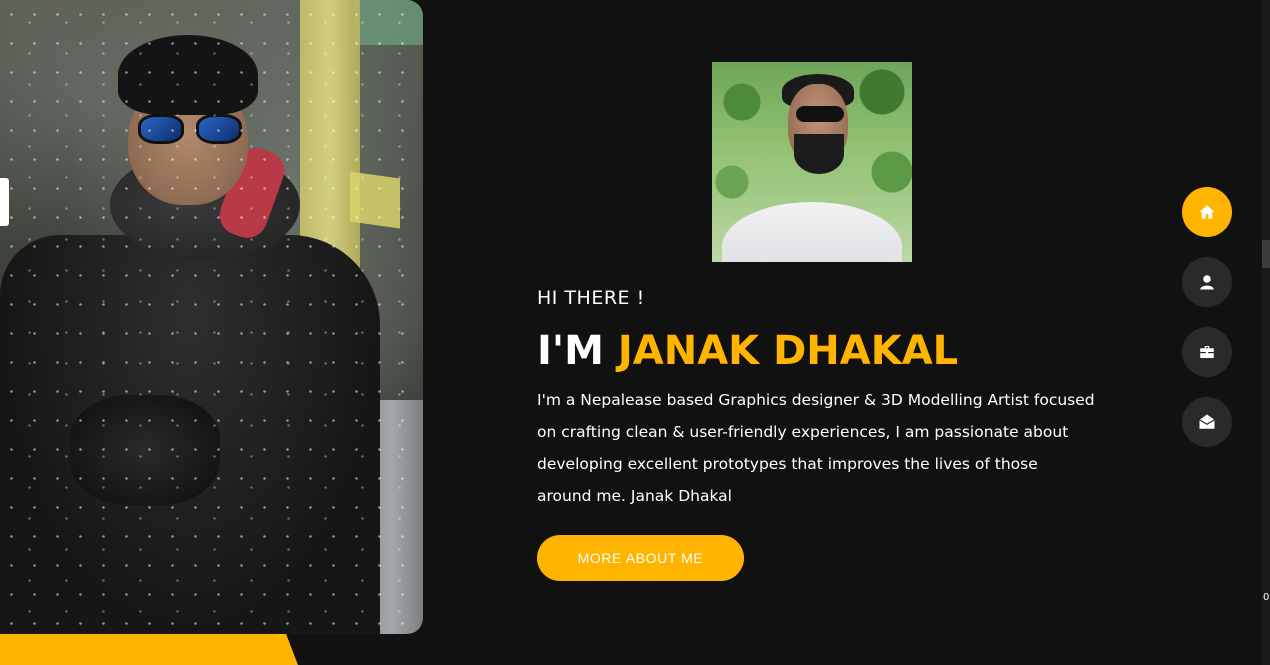 This screenshot has width=1270, height=665. I want to click on user-icon, so click(1207, 282).